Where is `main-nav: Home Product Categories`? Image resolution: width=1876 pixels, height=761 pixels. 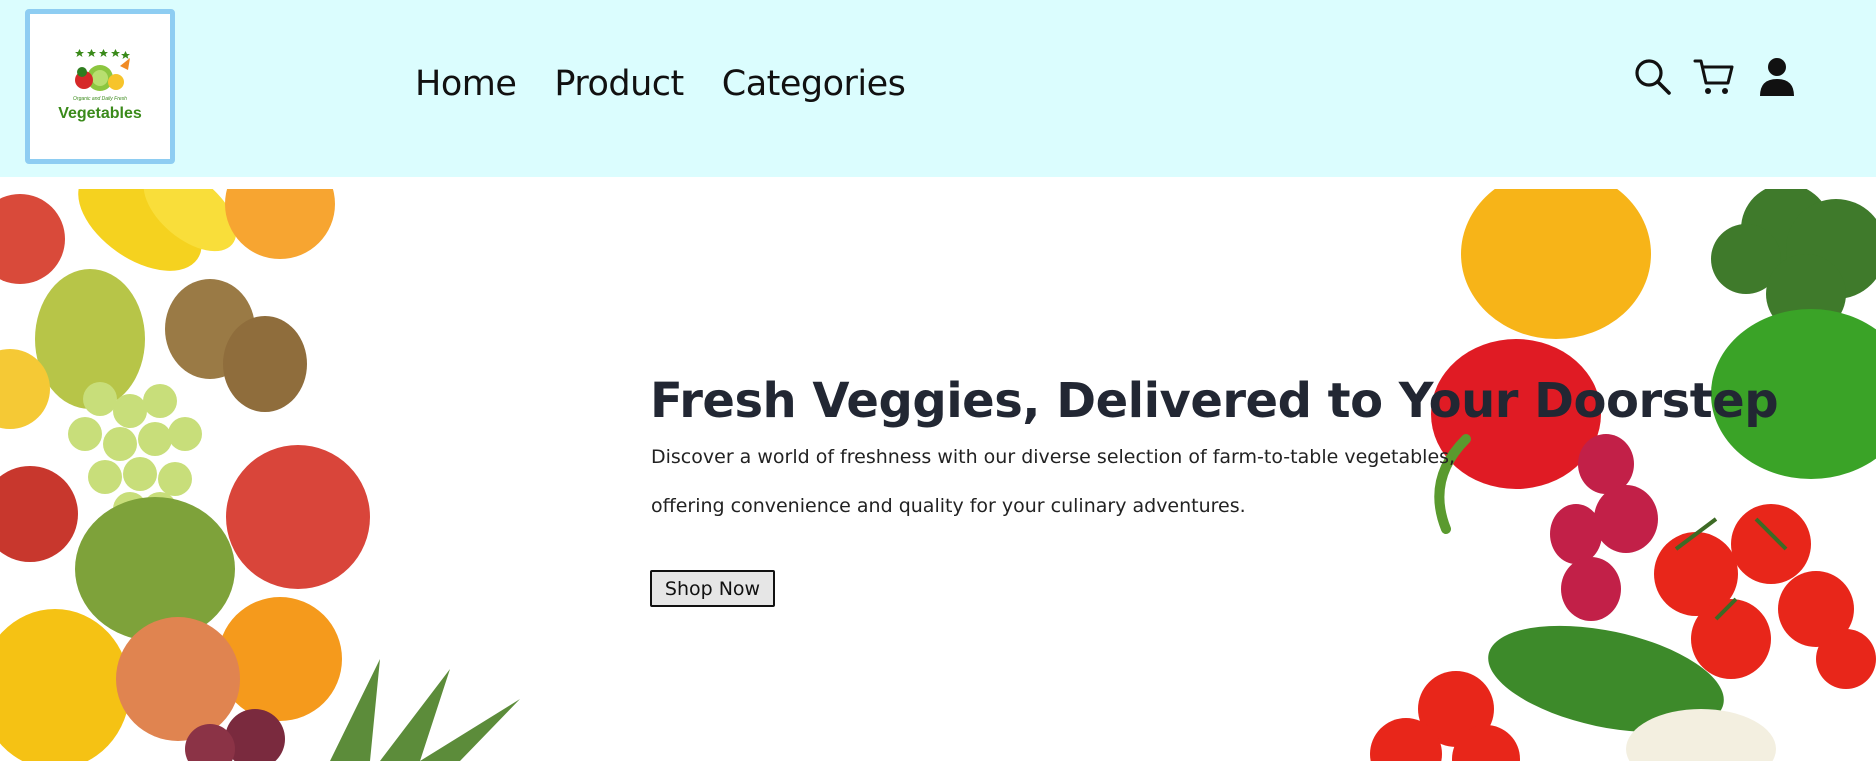
main-nav: Home Product Categories is located at coordinates (660, 84).